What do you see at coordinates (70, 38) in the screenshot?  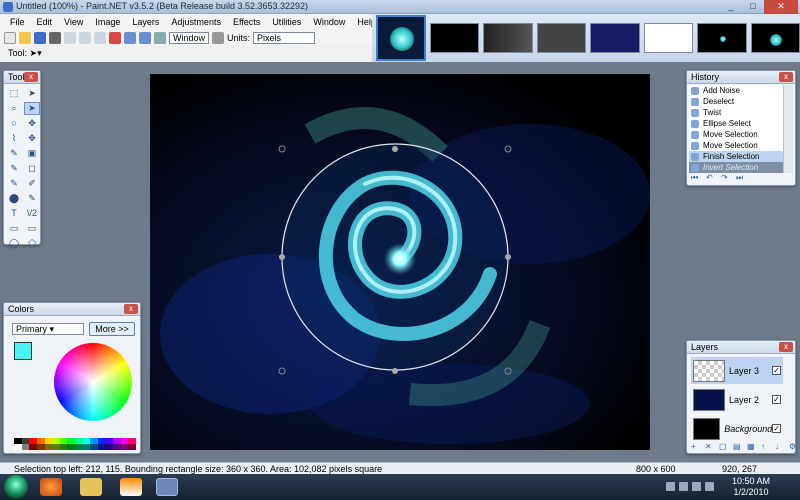 I see `cut-icon` at bounding box center [70, 38].